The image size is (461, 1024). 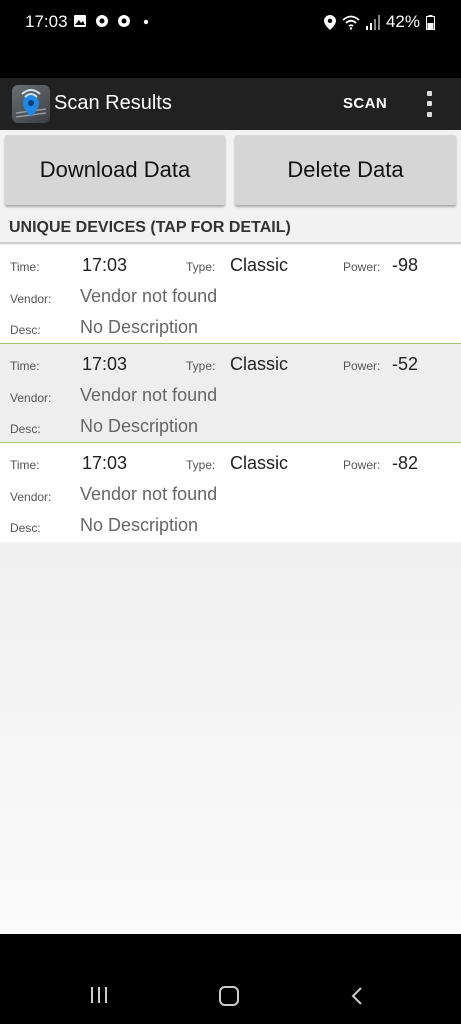 I want to click on dot-icon, so click(x=146, y=22).